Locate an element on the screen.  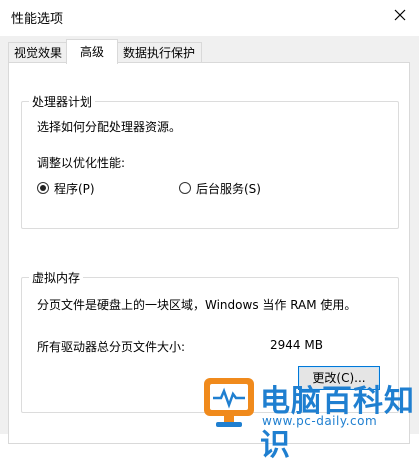
close-button is located at coordinates (400, 15).